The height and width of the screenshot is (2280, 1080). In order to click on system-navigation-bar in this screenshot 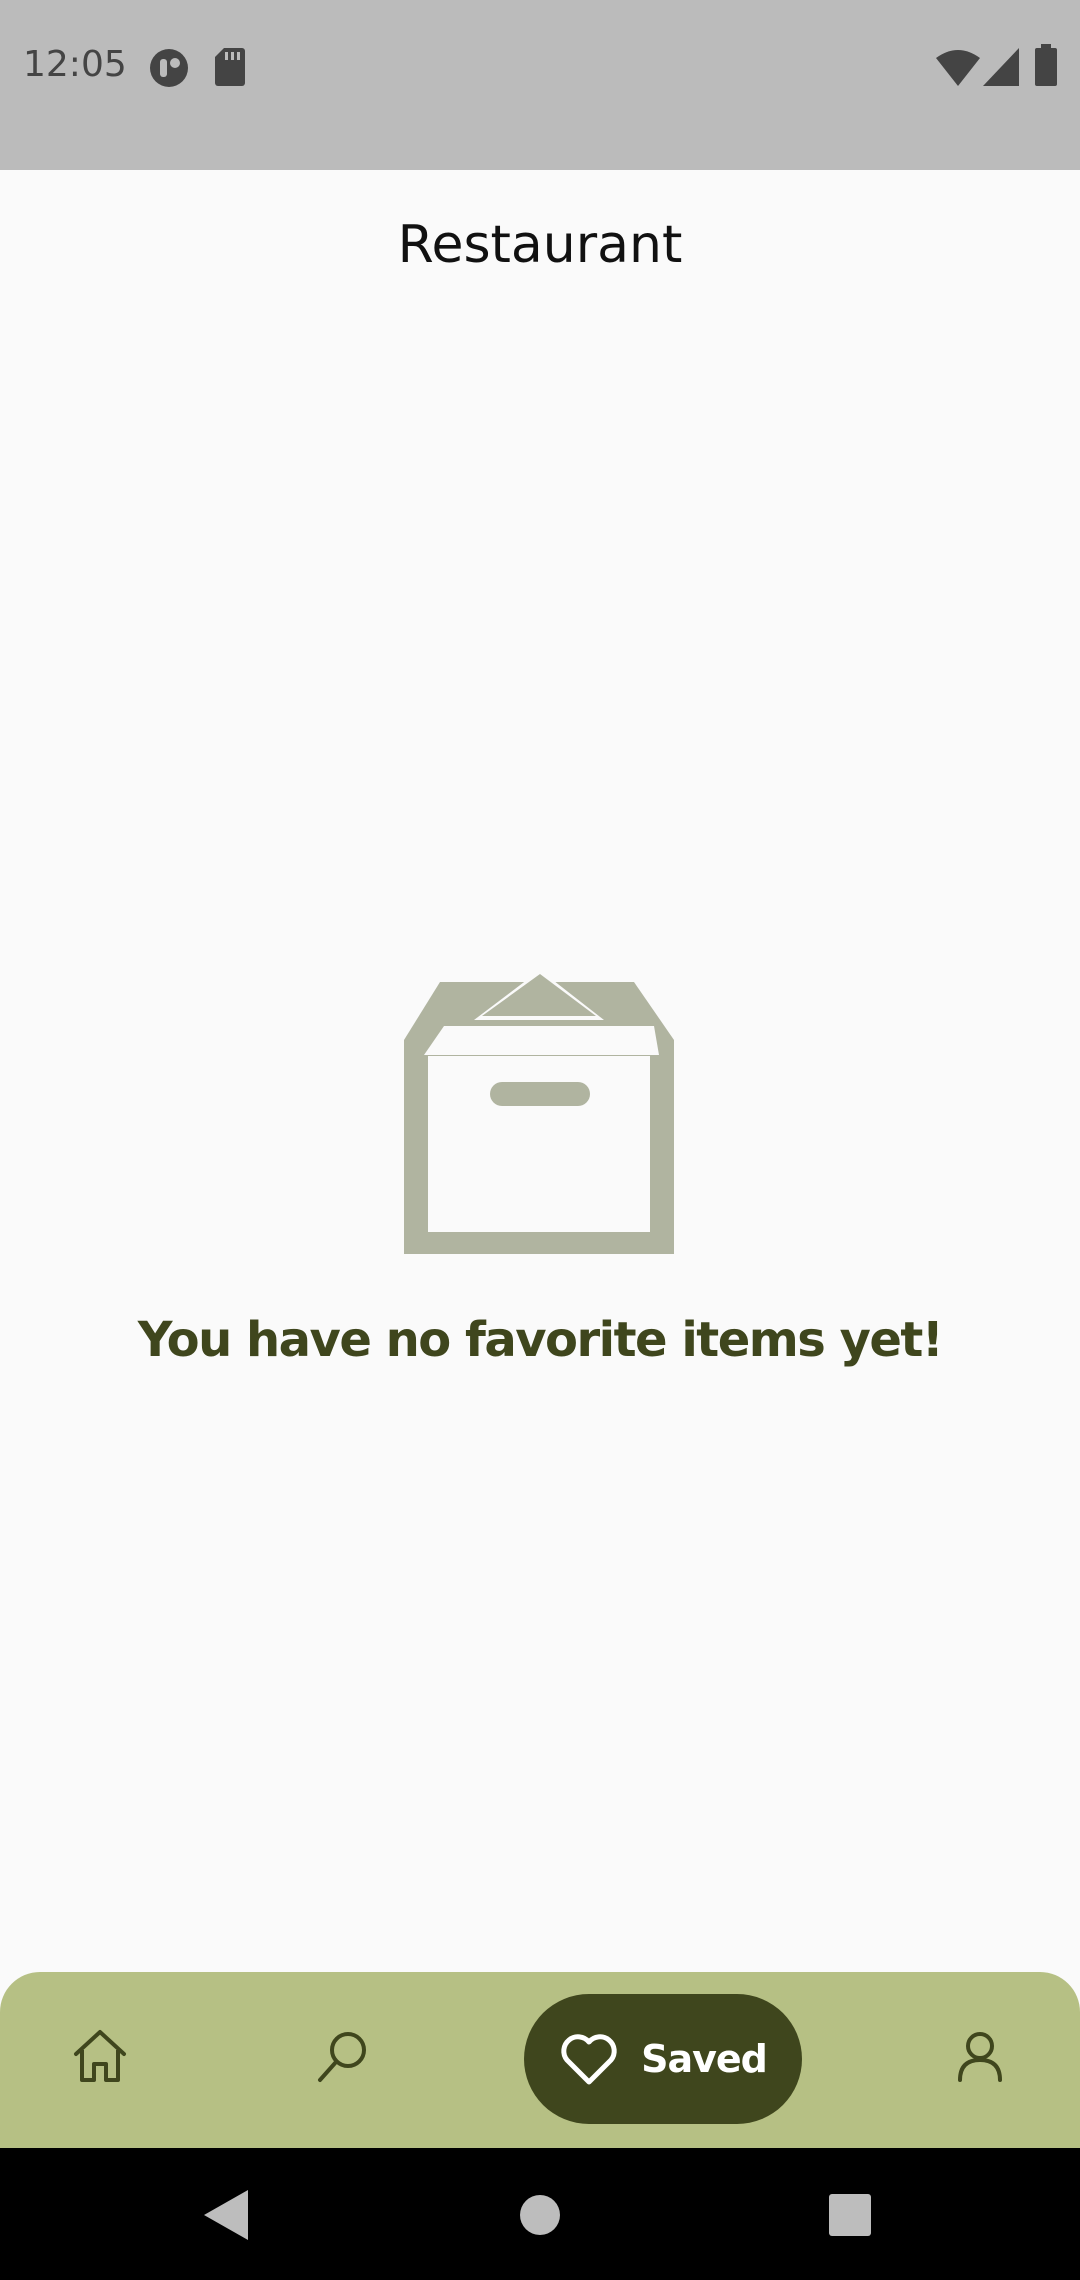, I will do `click(540, 2214)`.